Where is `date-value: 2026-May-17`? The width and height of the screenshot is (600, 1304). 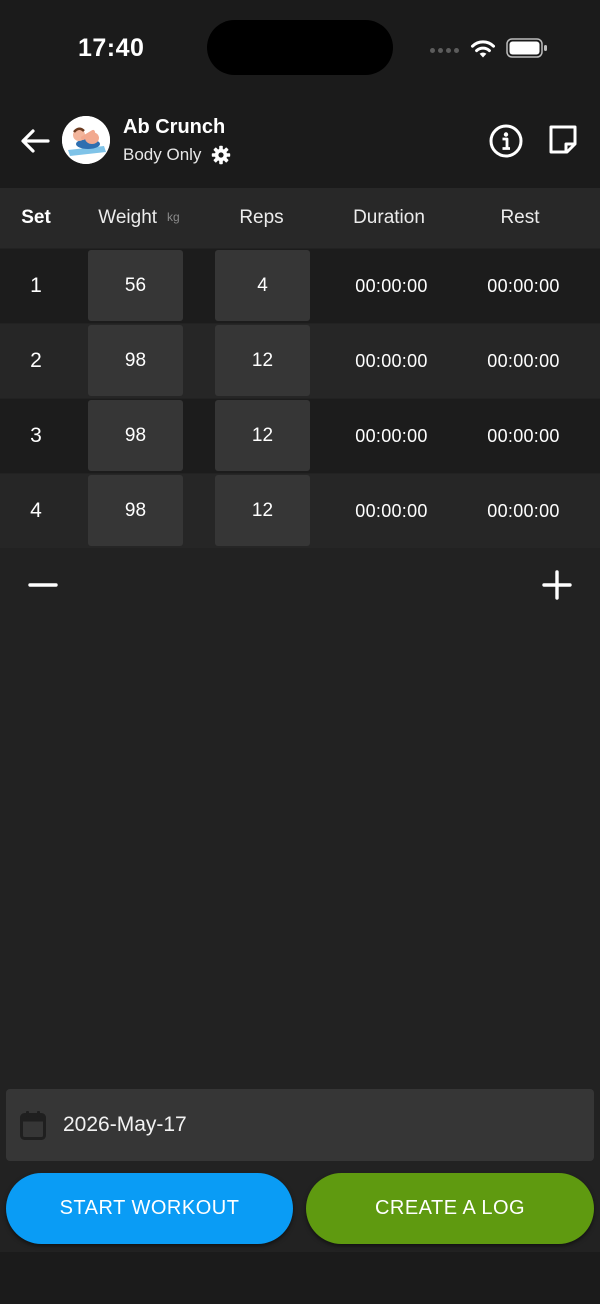 date-value: 2026-May-17 is located at coordinates (125, 1124).